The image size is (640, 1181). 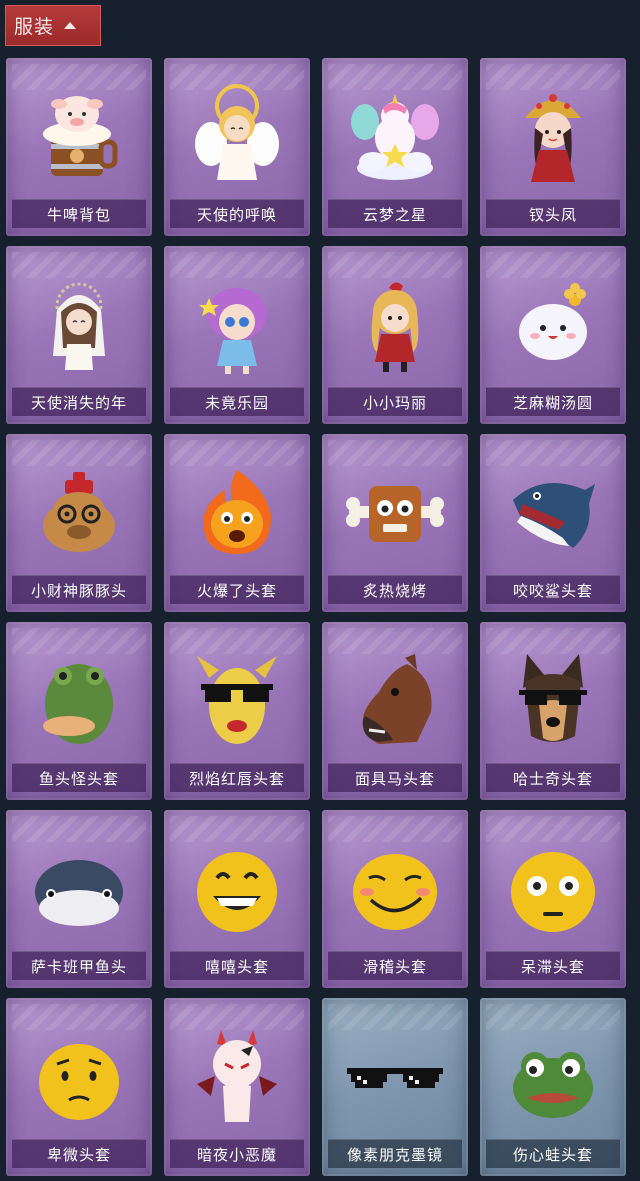 What do you see at coordinates (553, 965) in the screenshot?
I see `item-label: 呆滞头套` at bounding box center [553, 965].